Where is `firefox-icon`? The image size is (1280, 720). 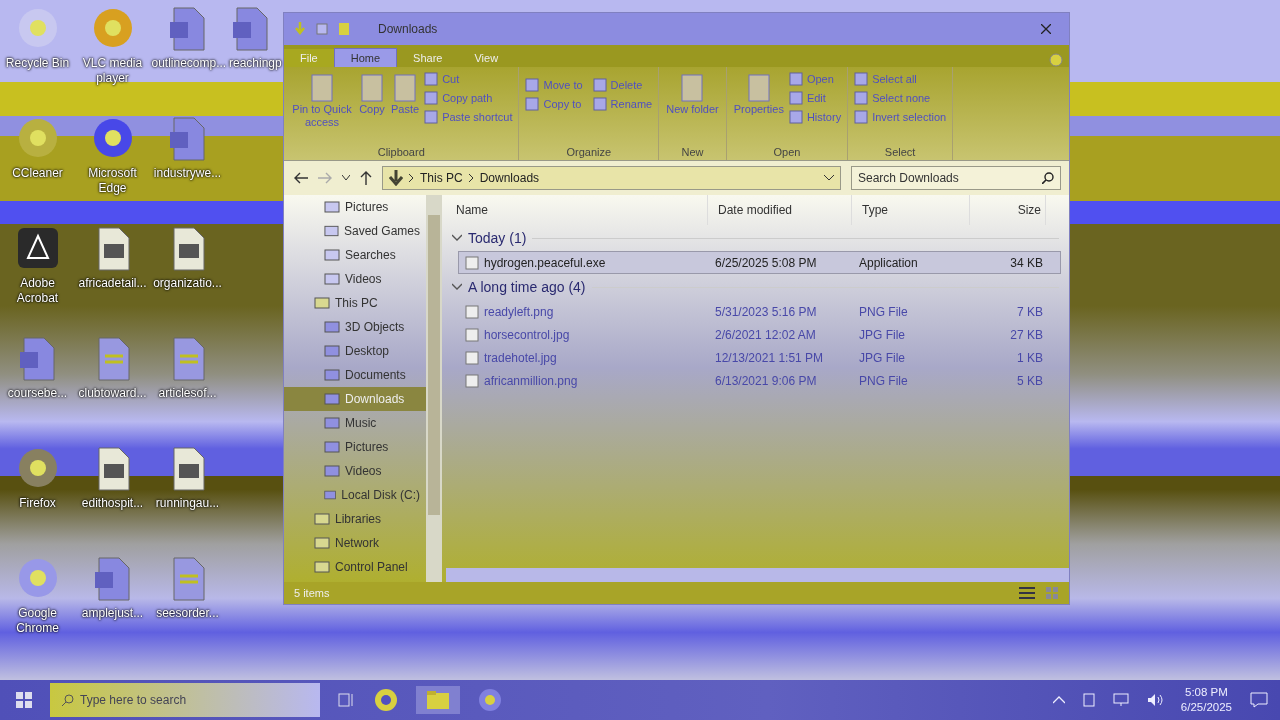 firefox-icon is located at coordinates (490, 700).